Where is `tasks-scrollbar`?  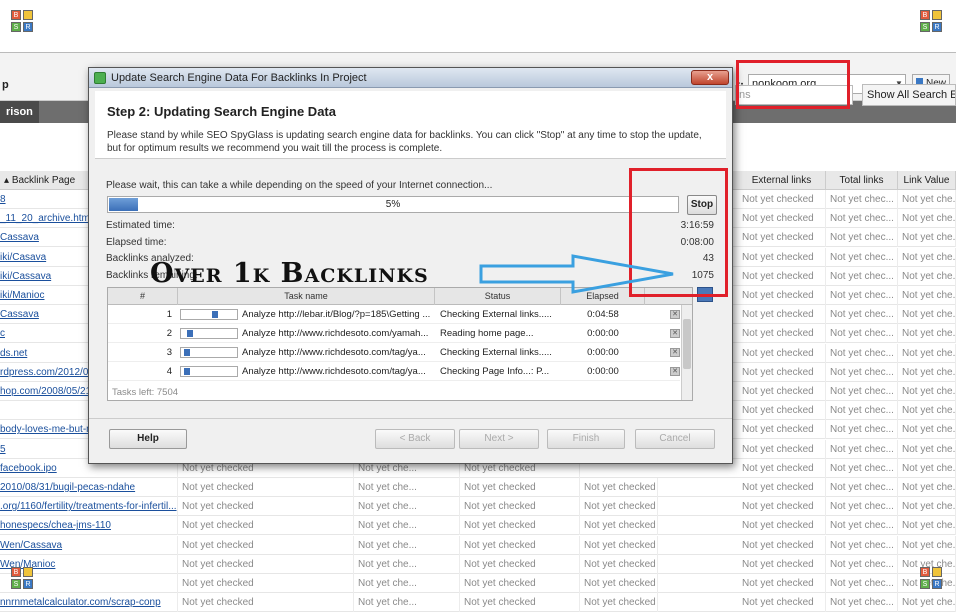
tasks-scrollbar is located at coordinates (686, 352).